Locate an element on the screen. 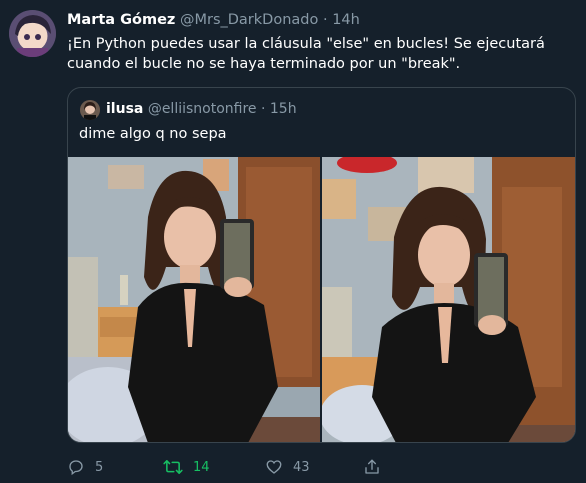 The height and width of the screenshot is (483, 586). quoted-handle: @elliisnotonfire is located at coordinates (202, 109).